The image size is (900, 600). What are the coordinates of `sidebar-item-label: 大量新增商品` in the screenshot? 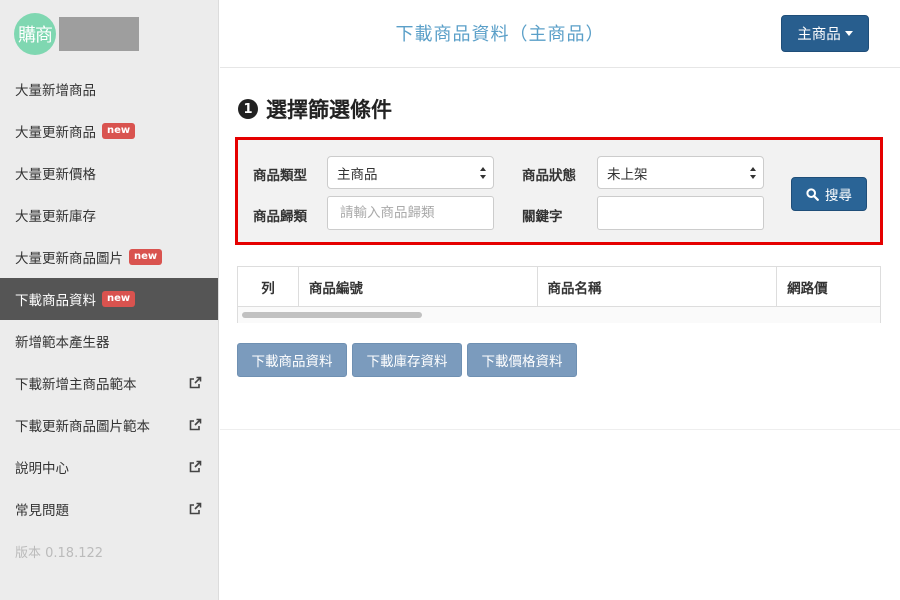 It's located at (55, 91).